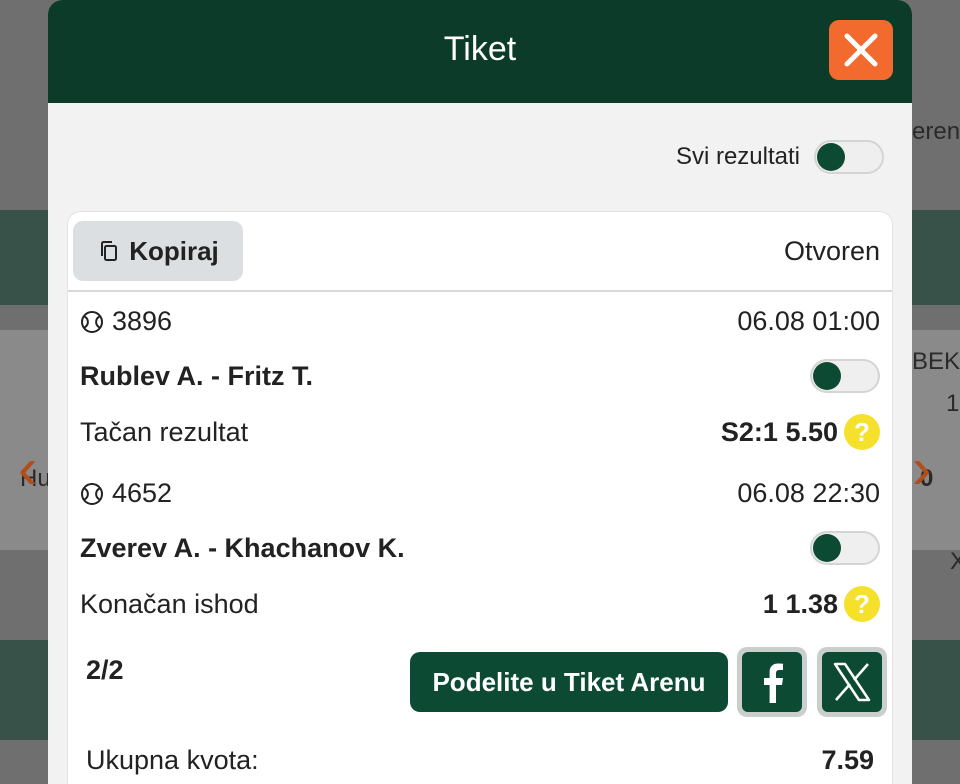 The image size is (960, 784). I want to click on background-text: X, so click(955, 561).